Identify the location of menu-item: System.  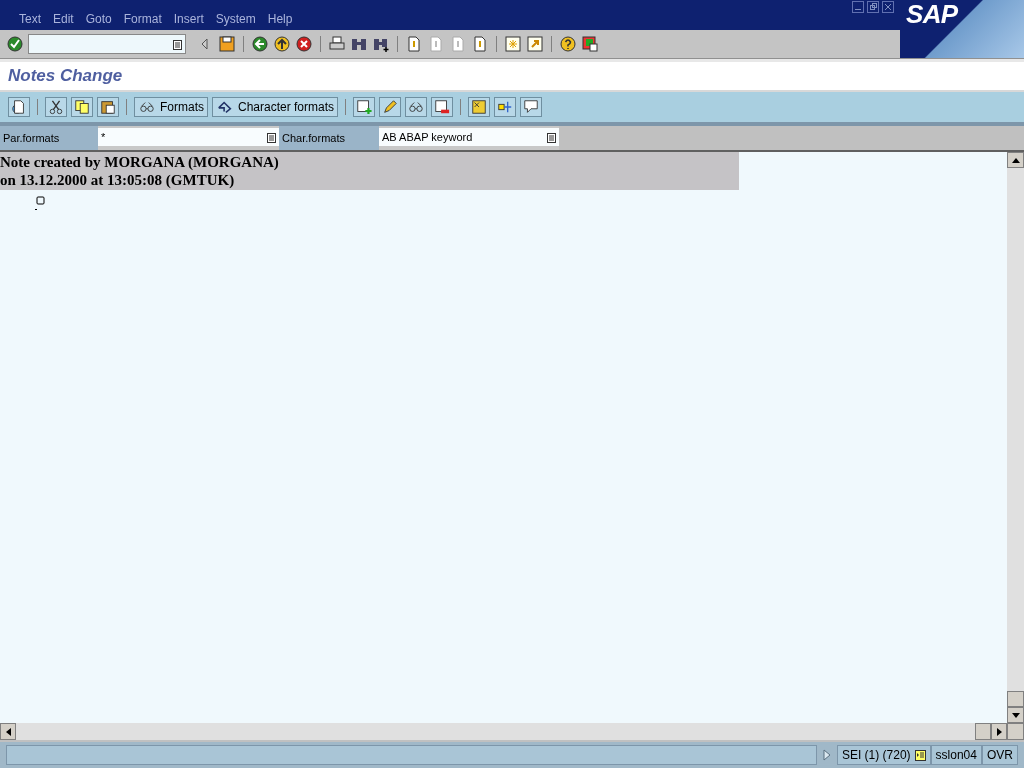
(235, 19).